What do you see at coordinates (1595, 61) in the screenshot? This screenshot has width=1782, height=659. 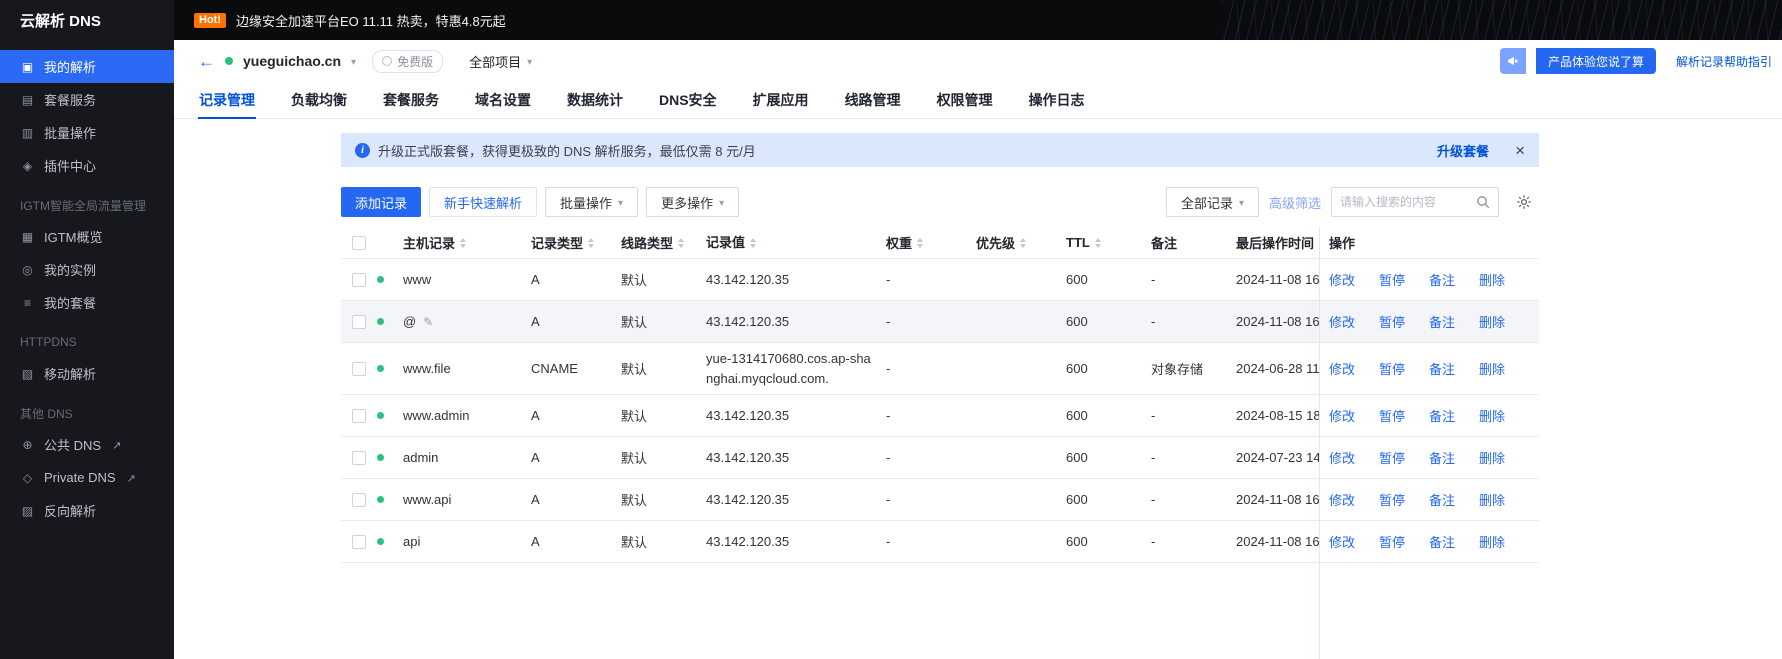 I see `feedback-button: 产品体验您说了算` at bounding box center [1595, 61].